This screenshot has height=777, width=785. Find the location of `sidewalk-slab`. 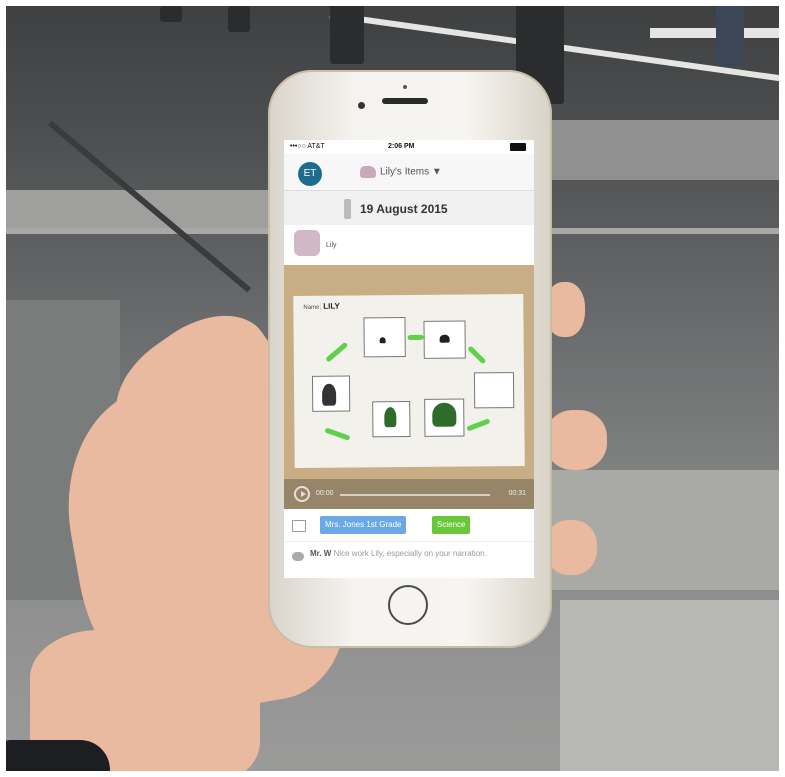

sidewalk-slab is located at coordinates (667, 150).